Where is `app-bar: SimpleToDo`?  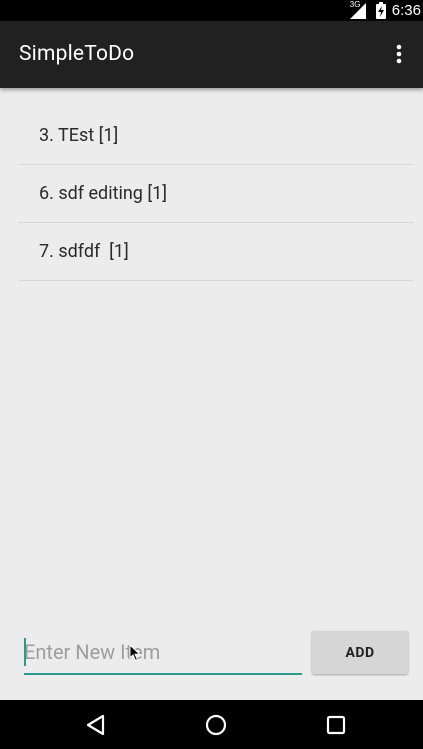 app-bar: SimpleToDo is located at coordinates (211, 54).